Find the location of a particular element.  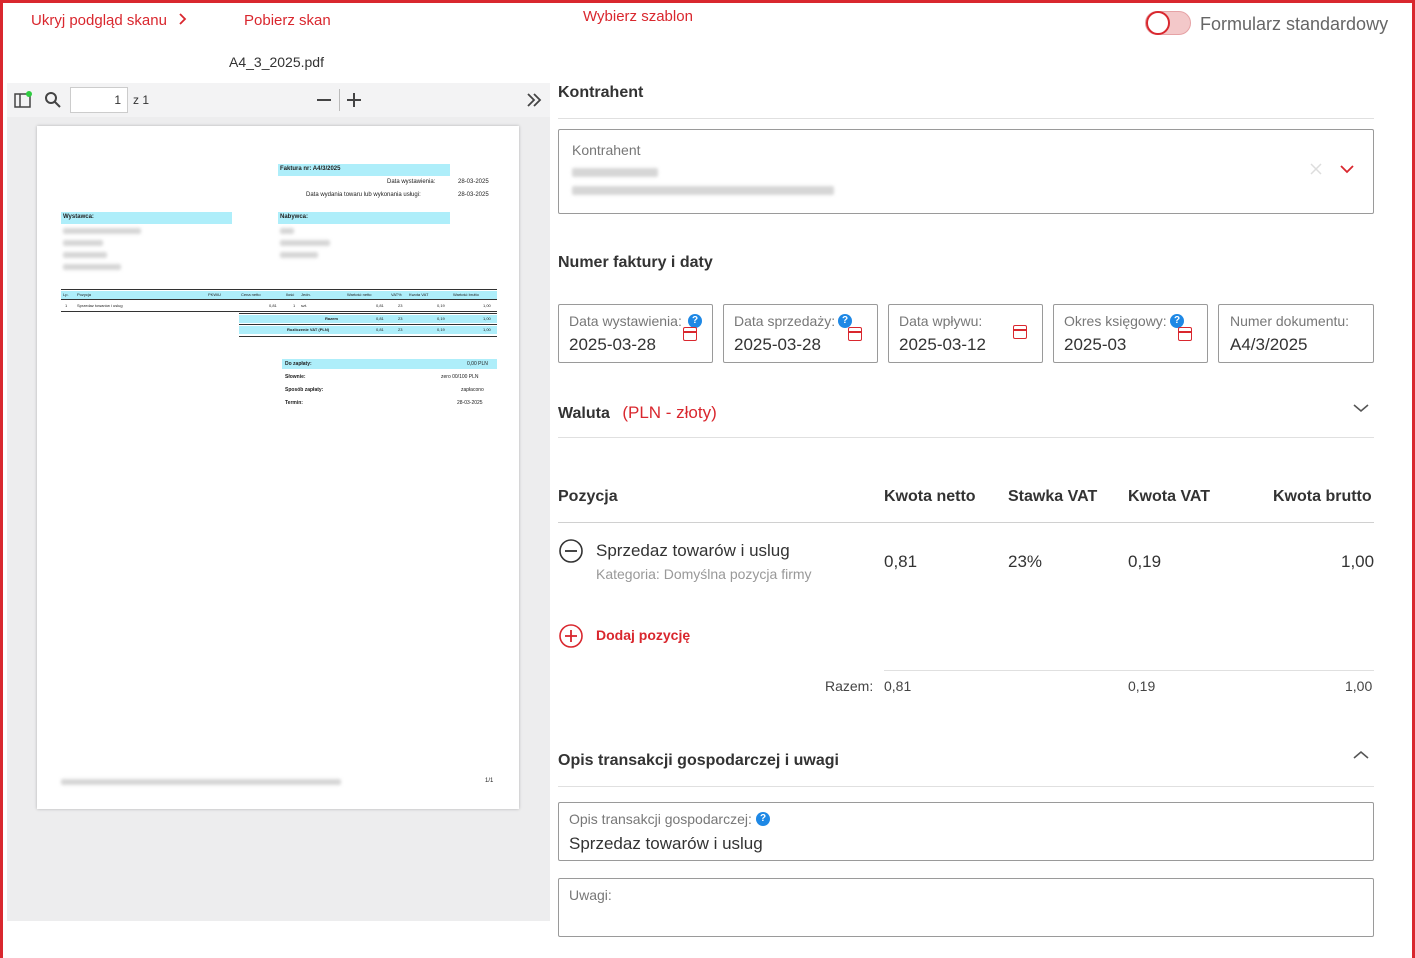

total-label: Razem: is located at coordinates (849, 686).